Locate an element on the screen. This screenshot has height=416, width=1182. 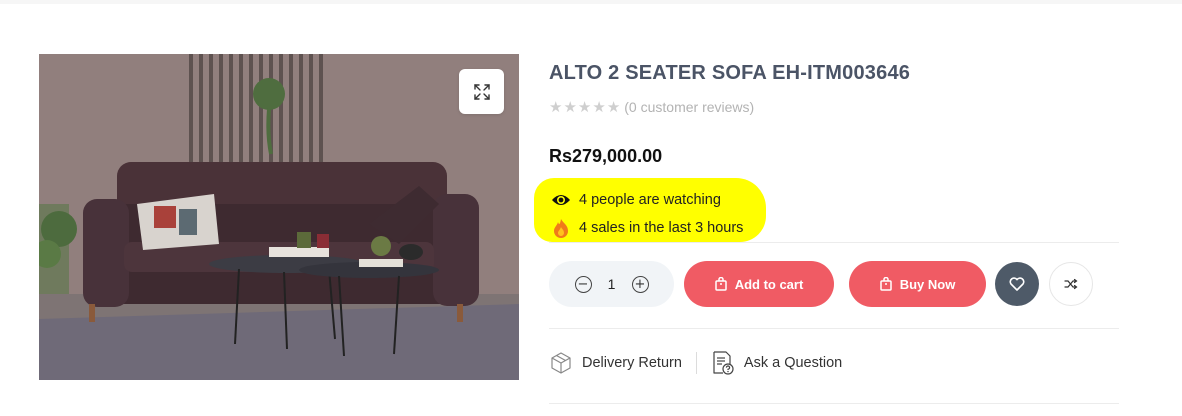
buy-now-label: Buy Now is located at coordinates (927, 284).